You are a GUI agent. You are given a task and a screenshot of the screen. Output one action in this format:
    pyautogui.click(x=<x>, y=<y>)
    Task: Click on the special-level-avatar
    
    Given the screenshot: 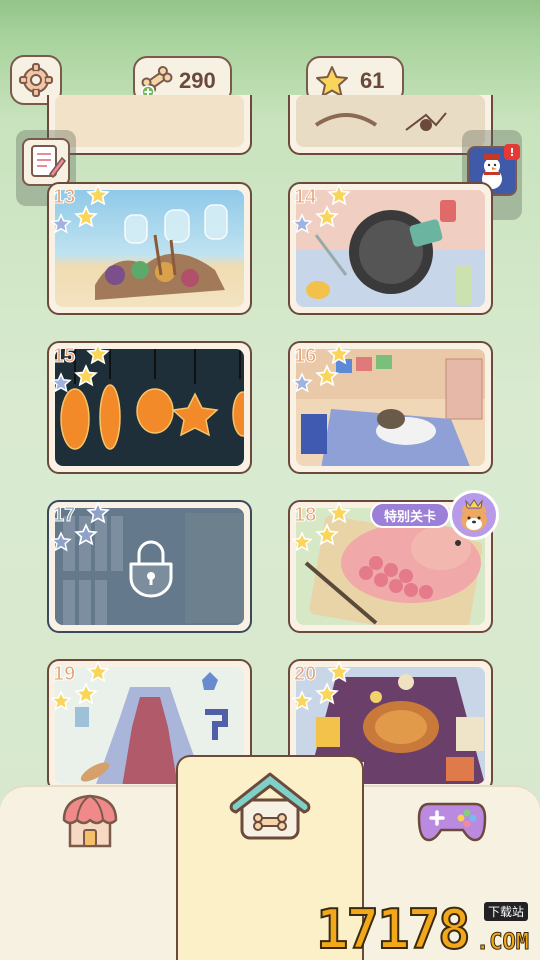 What is the action you would take?
    pyautogui.click(x=474, y=515)
    